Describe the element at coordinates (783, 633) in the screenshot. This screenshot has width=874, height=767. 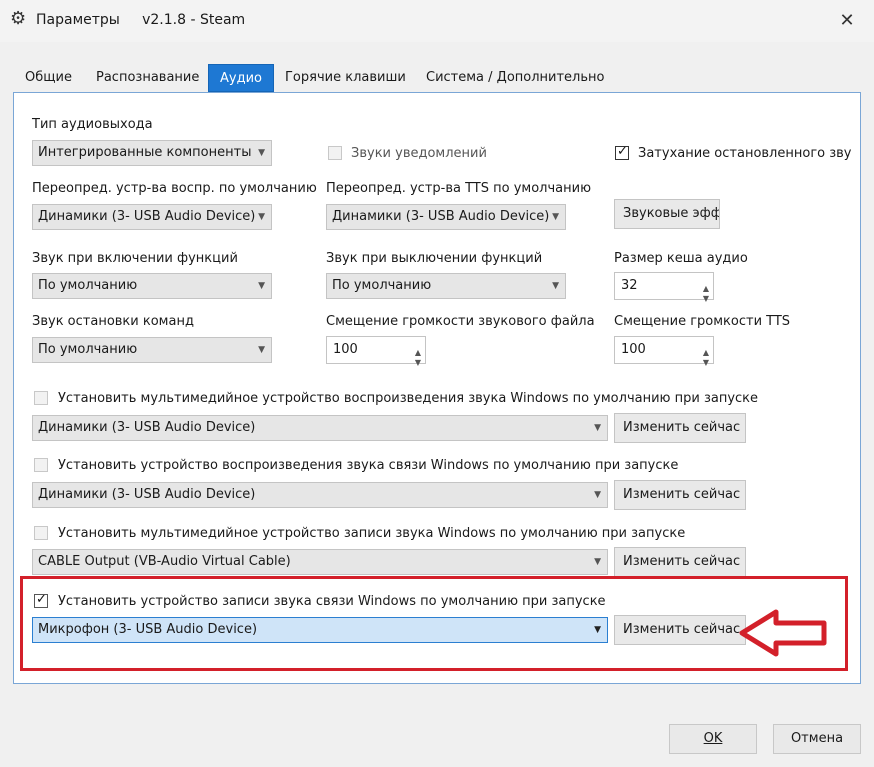
I see `red-arrow-icon` at that location.